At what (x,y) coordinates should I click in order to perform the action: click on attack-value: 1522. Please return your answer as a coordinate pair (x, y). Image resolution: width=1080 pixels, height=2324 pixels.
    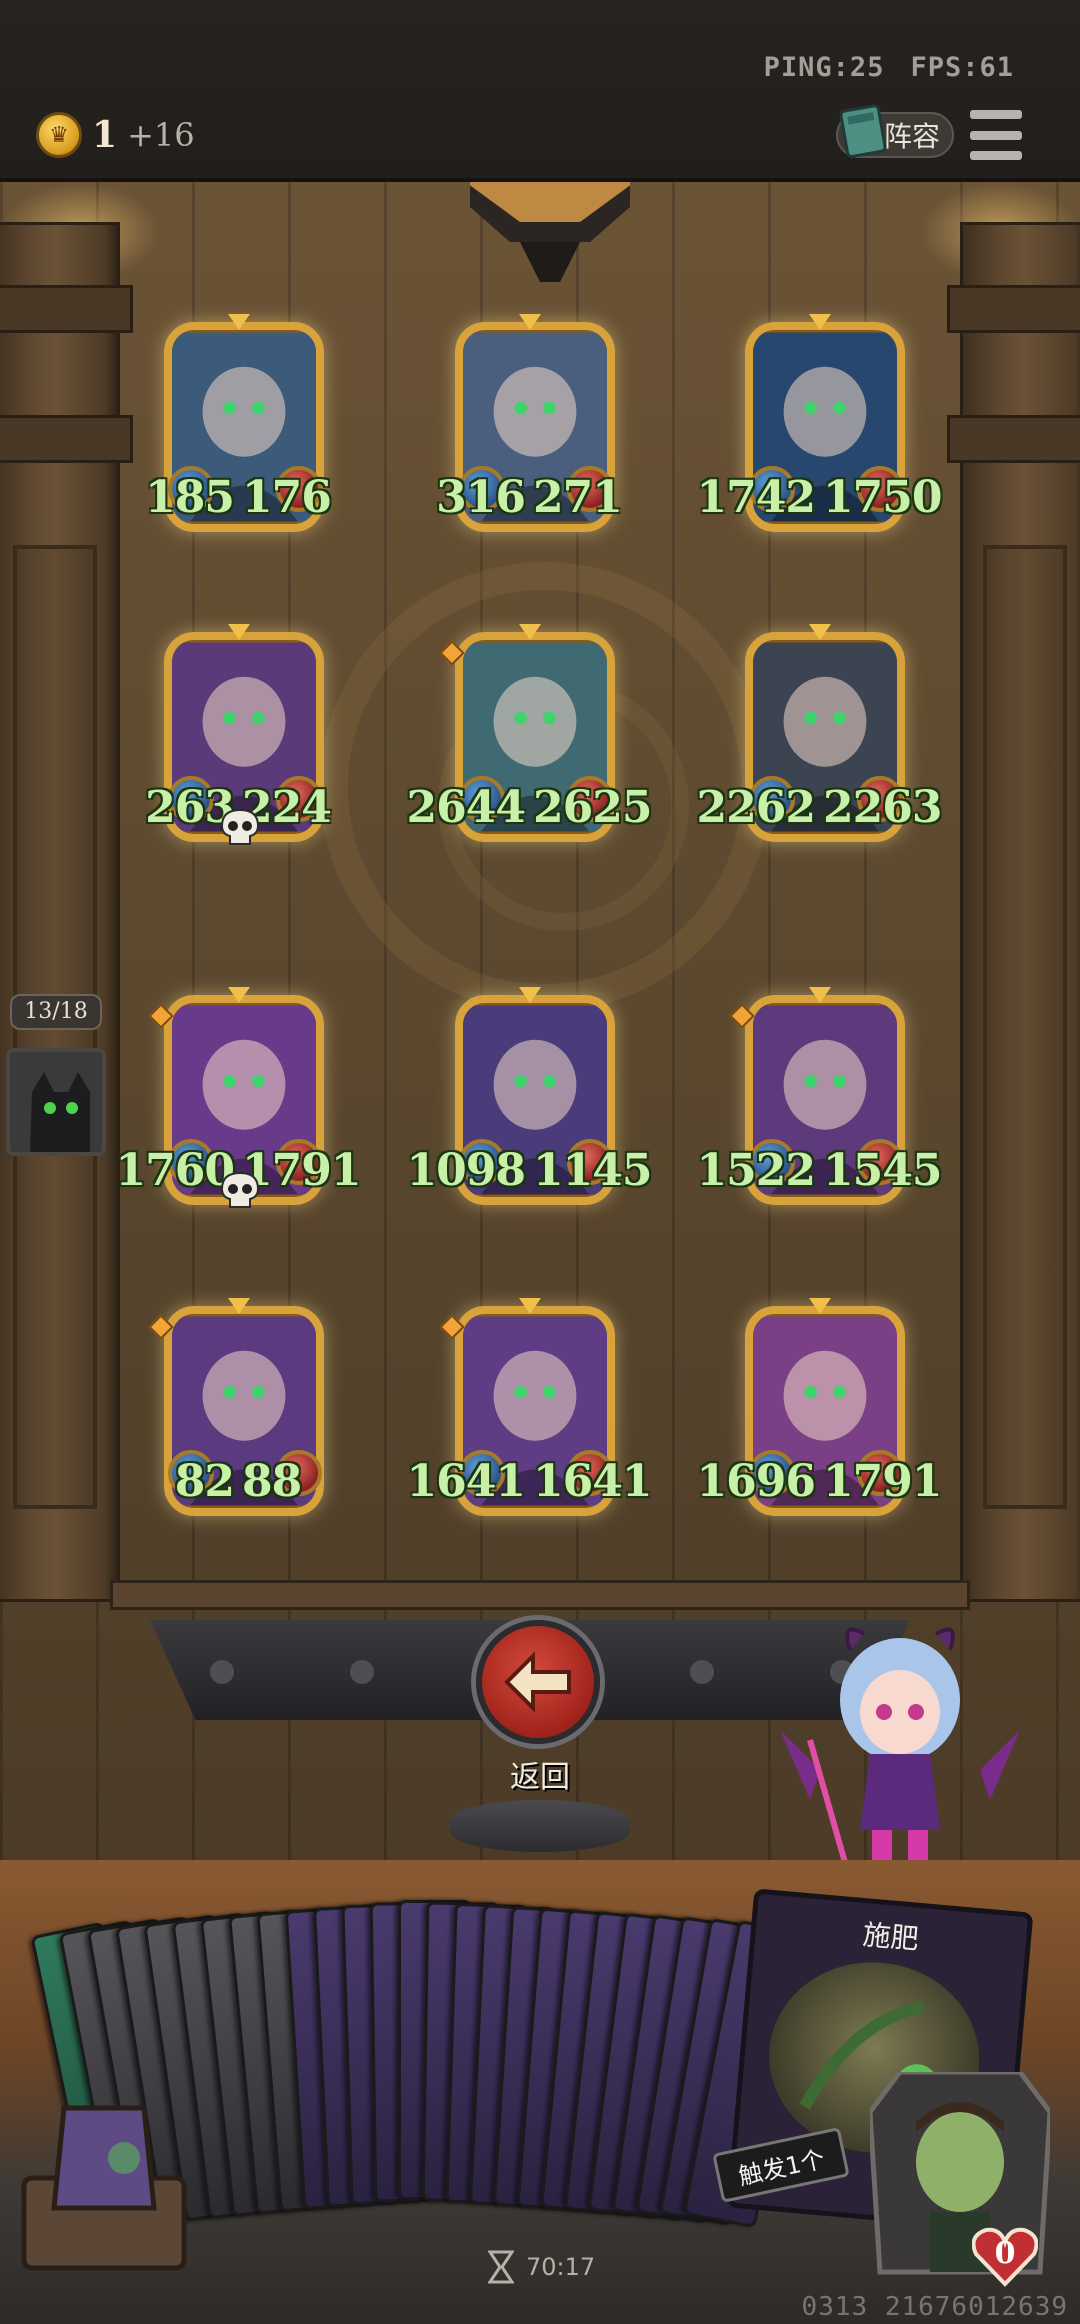
    Looking at the image, I should click on (756, 1170).